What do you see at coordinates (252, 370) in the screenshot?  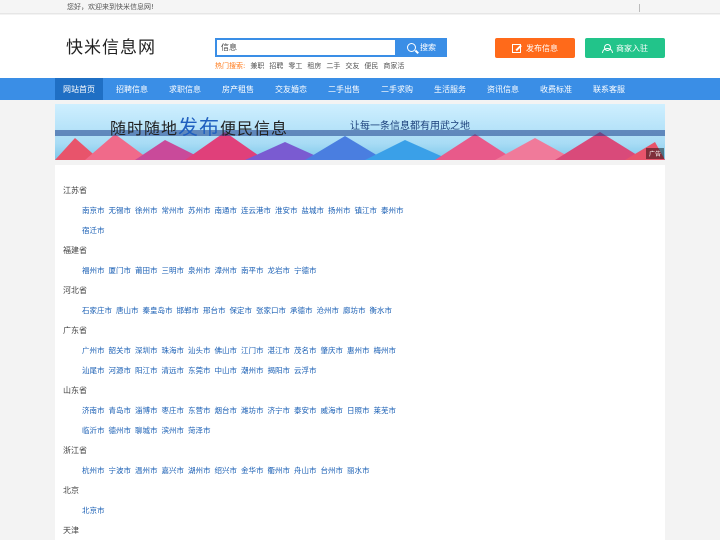 I see `city-link: 潮州市` at bounding box center [252, 370].